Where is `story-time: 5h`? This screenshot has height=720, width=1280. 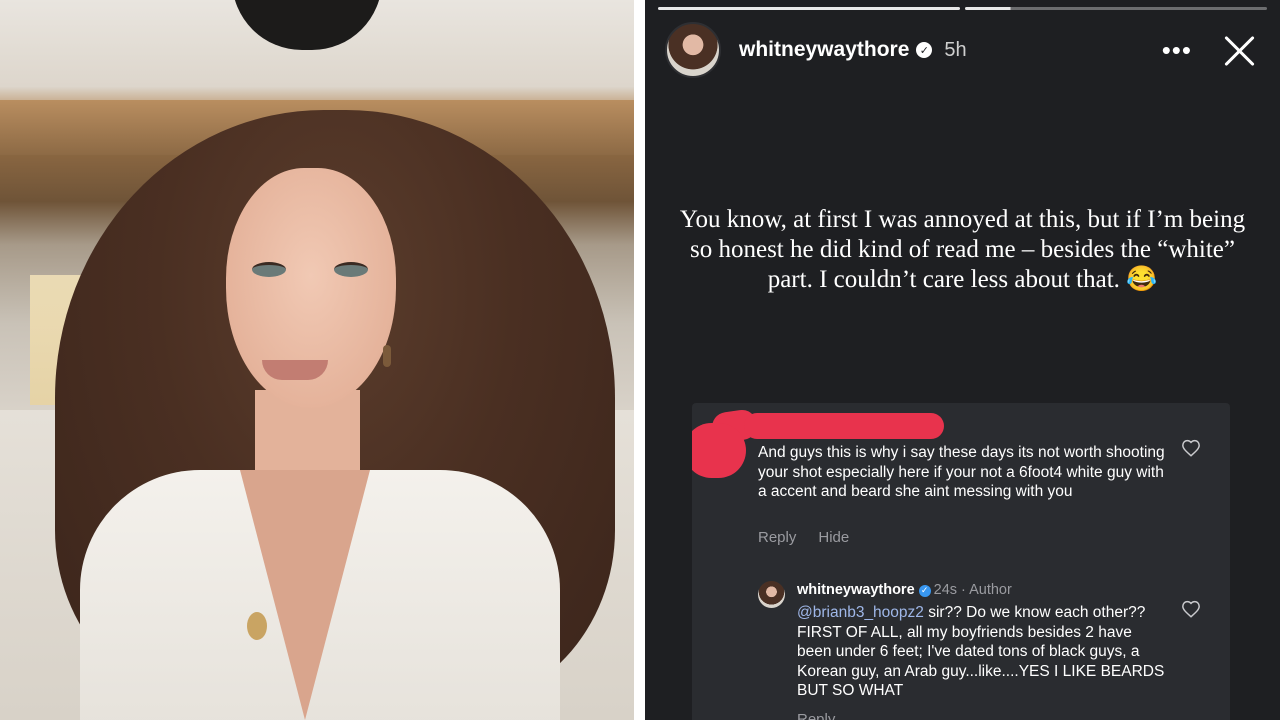 story-time: 5h is located at coordinates (955, 49).